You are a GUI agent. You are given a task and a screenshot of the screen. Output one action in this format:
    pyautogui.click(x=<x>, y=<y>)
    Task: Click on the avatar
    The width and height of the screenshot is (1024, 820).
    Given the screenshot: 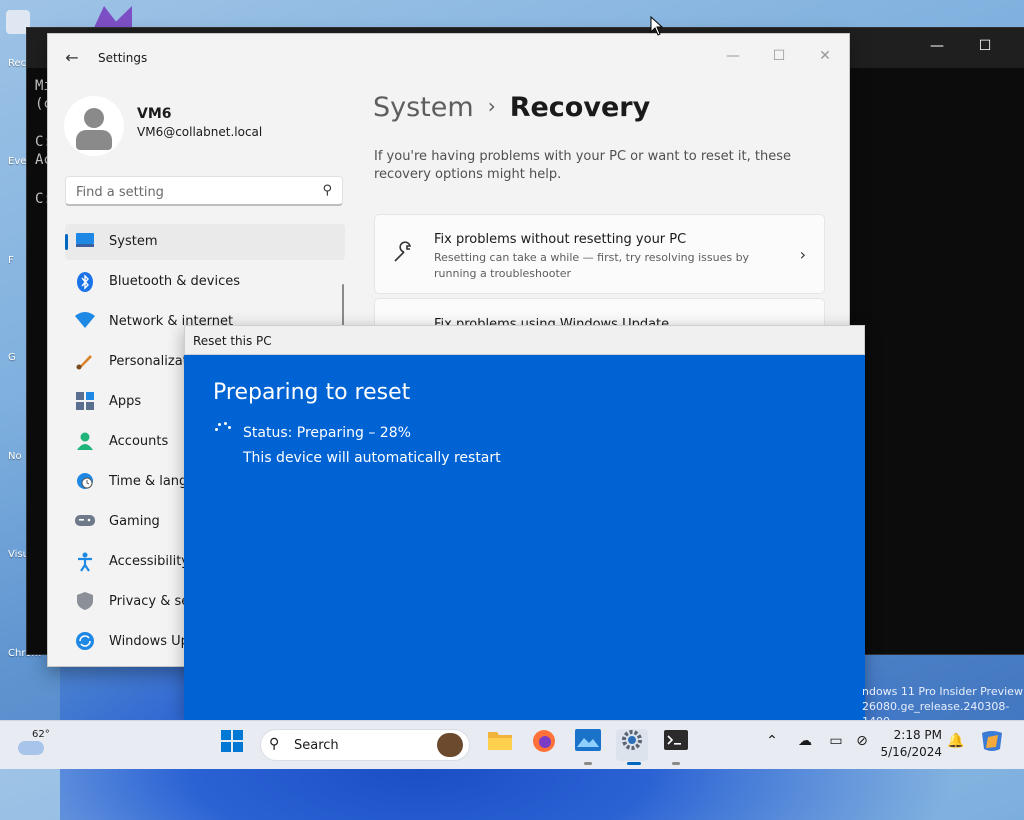 What is the action you would take?
    pyautogui.click(x=94, y=126)
    